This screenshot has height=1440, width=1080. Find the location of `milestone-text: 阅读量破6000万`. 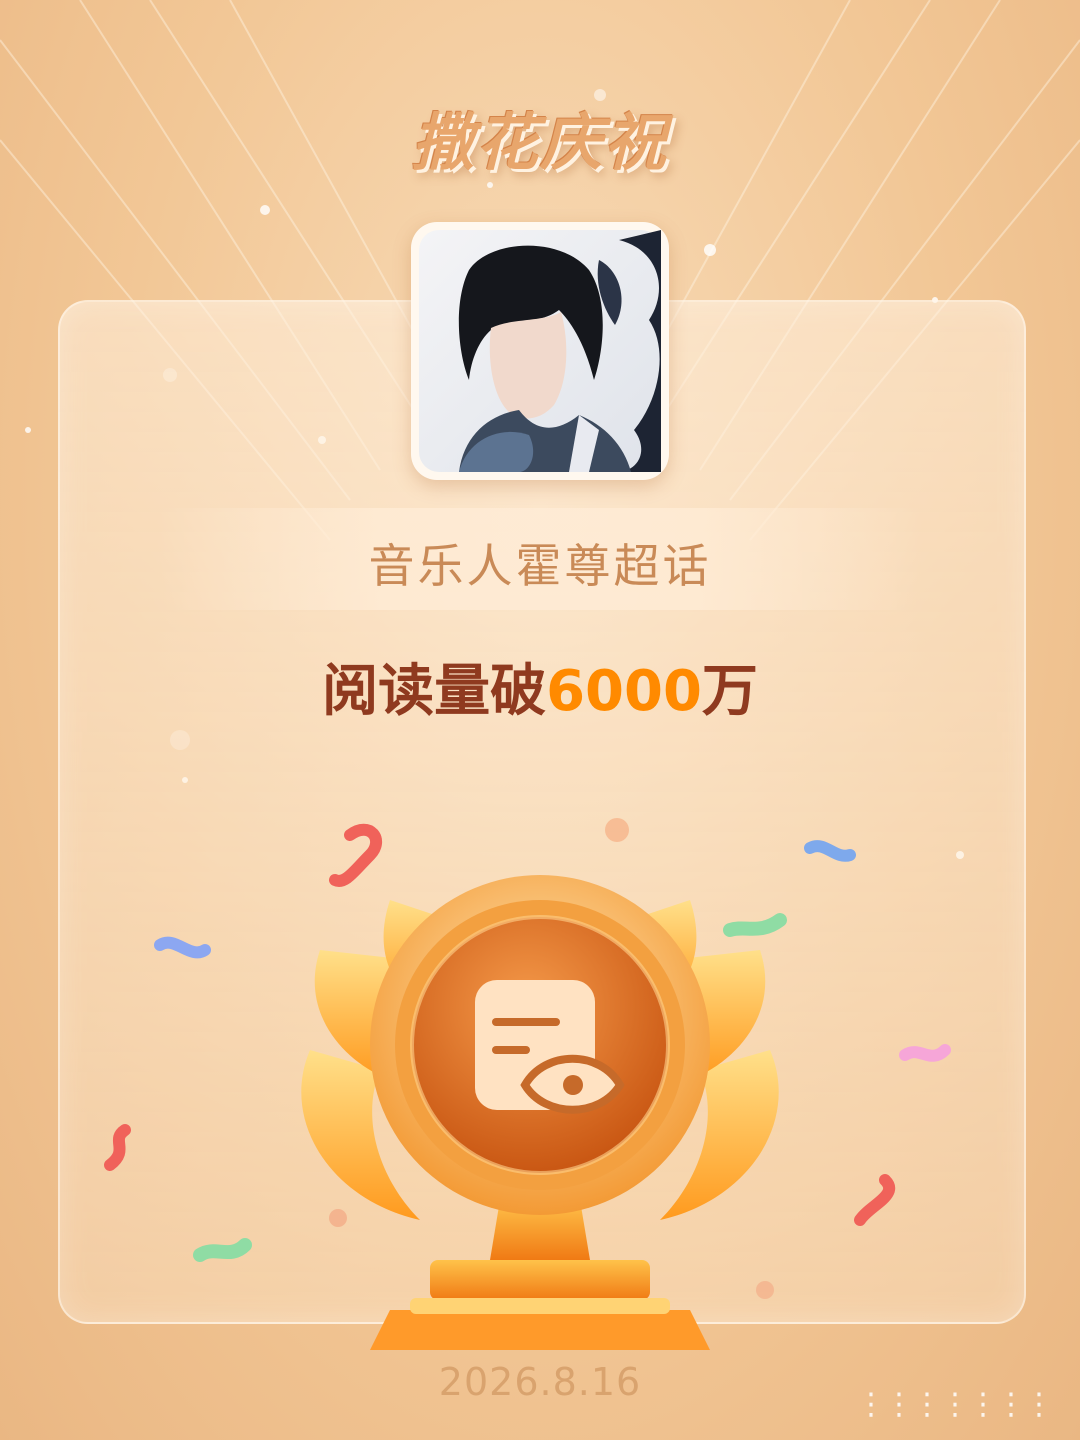

milestone-text: 阅读量破6000万 is located at coordinates (540, 686).